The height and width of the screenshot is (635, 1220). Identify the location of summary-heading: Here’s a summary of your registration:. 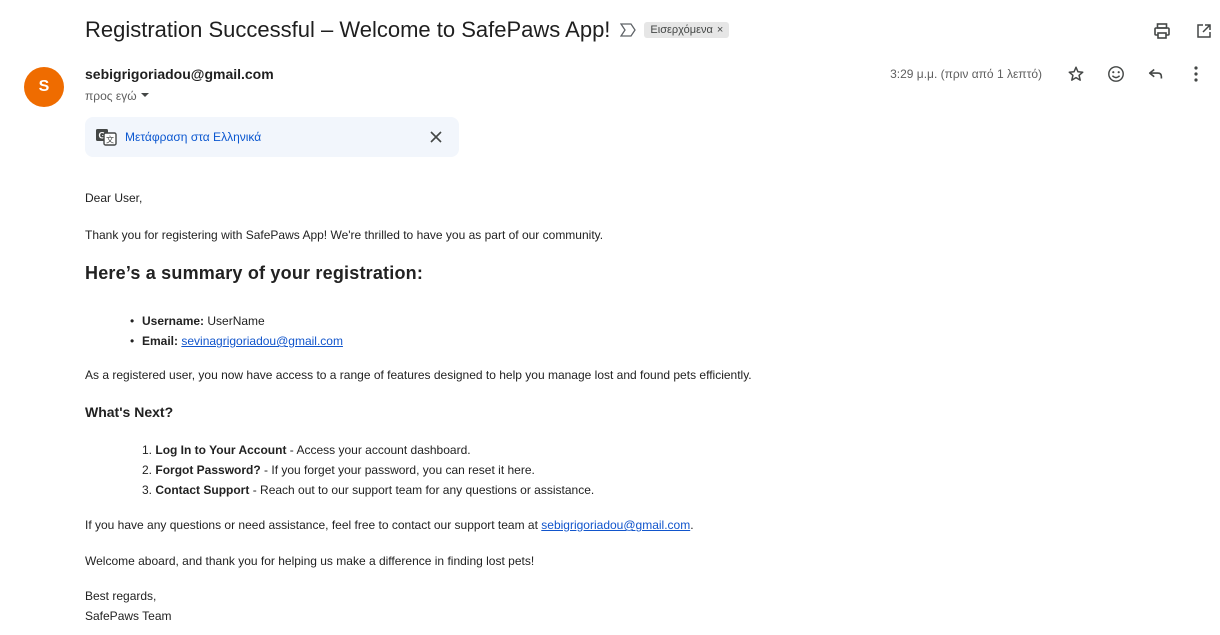
(254, 273).